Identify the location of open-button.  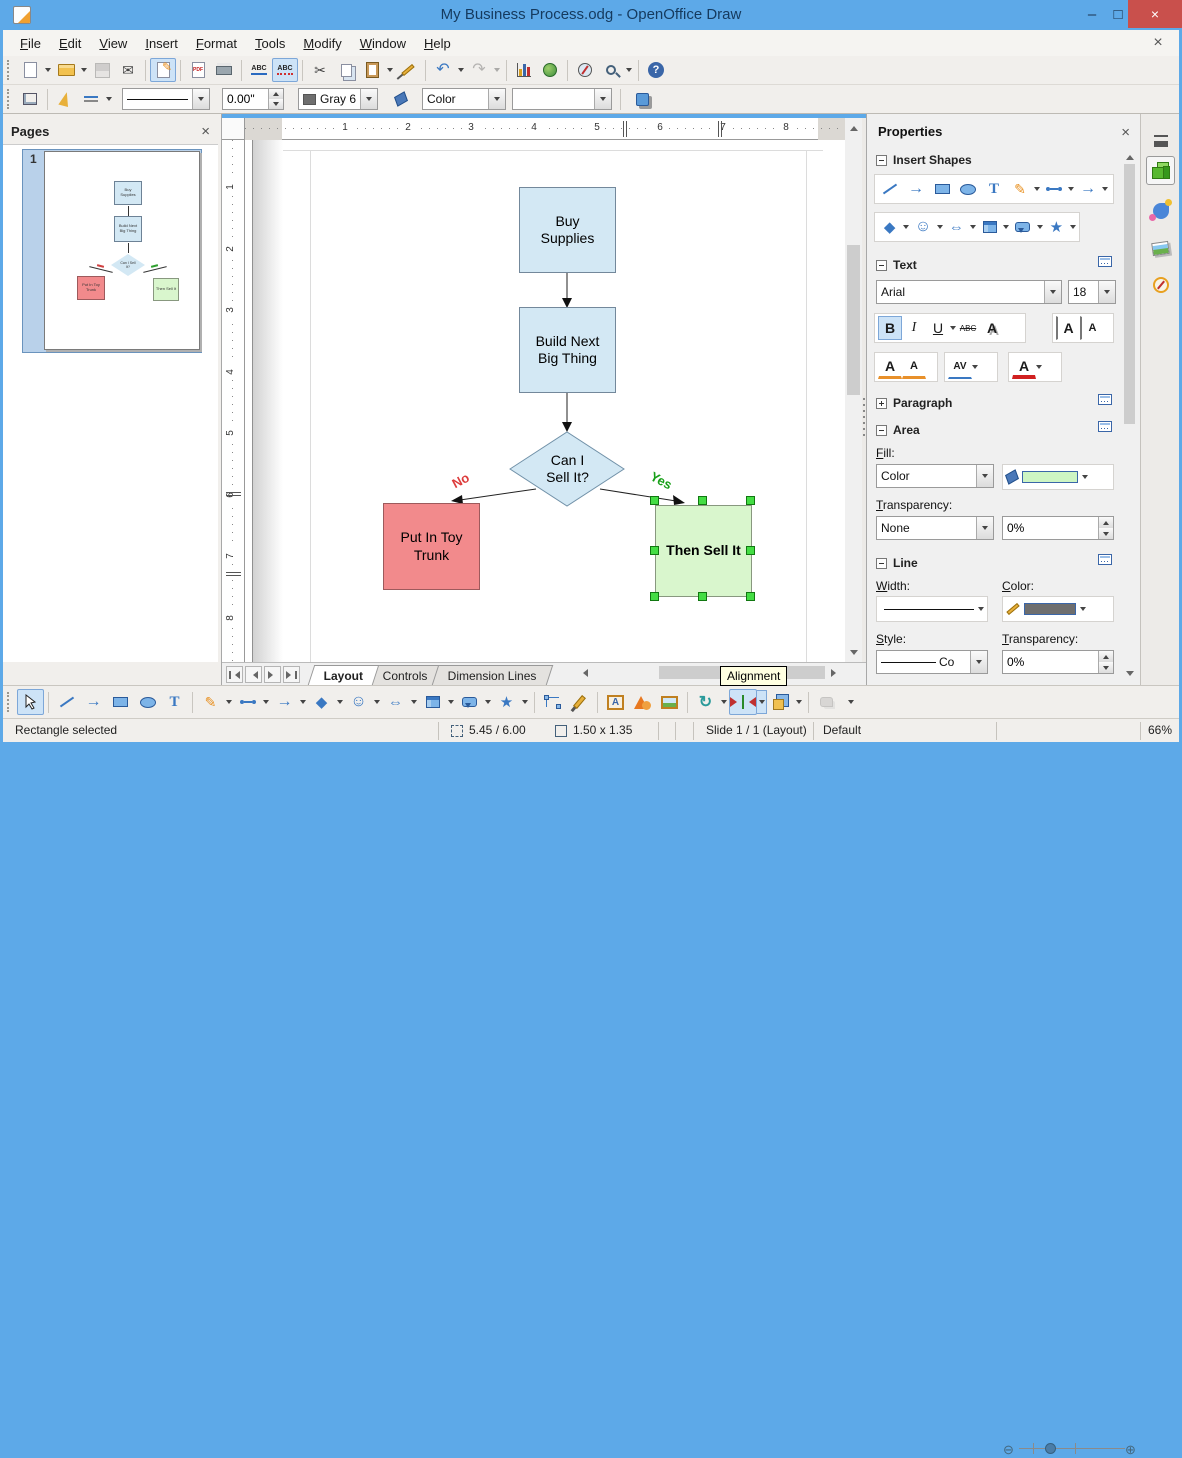
(66, 70).